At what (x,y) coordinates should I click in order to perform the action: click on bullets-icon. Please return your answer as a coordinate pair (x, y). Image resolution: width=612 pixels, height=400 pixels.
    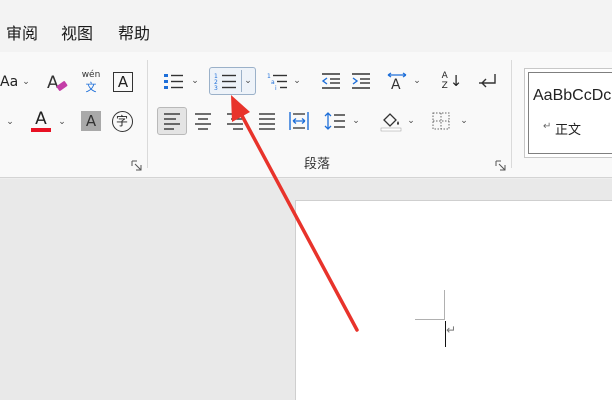
    Looking at the image, I should click on (173, 81).